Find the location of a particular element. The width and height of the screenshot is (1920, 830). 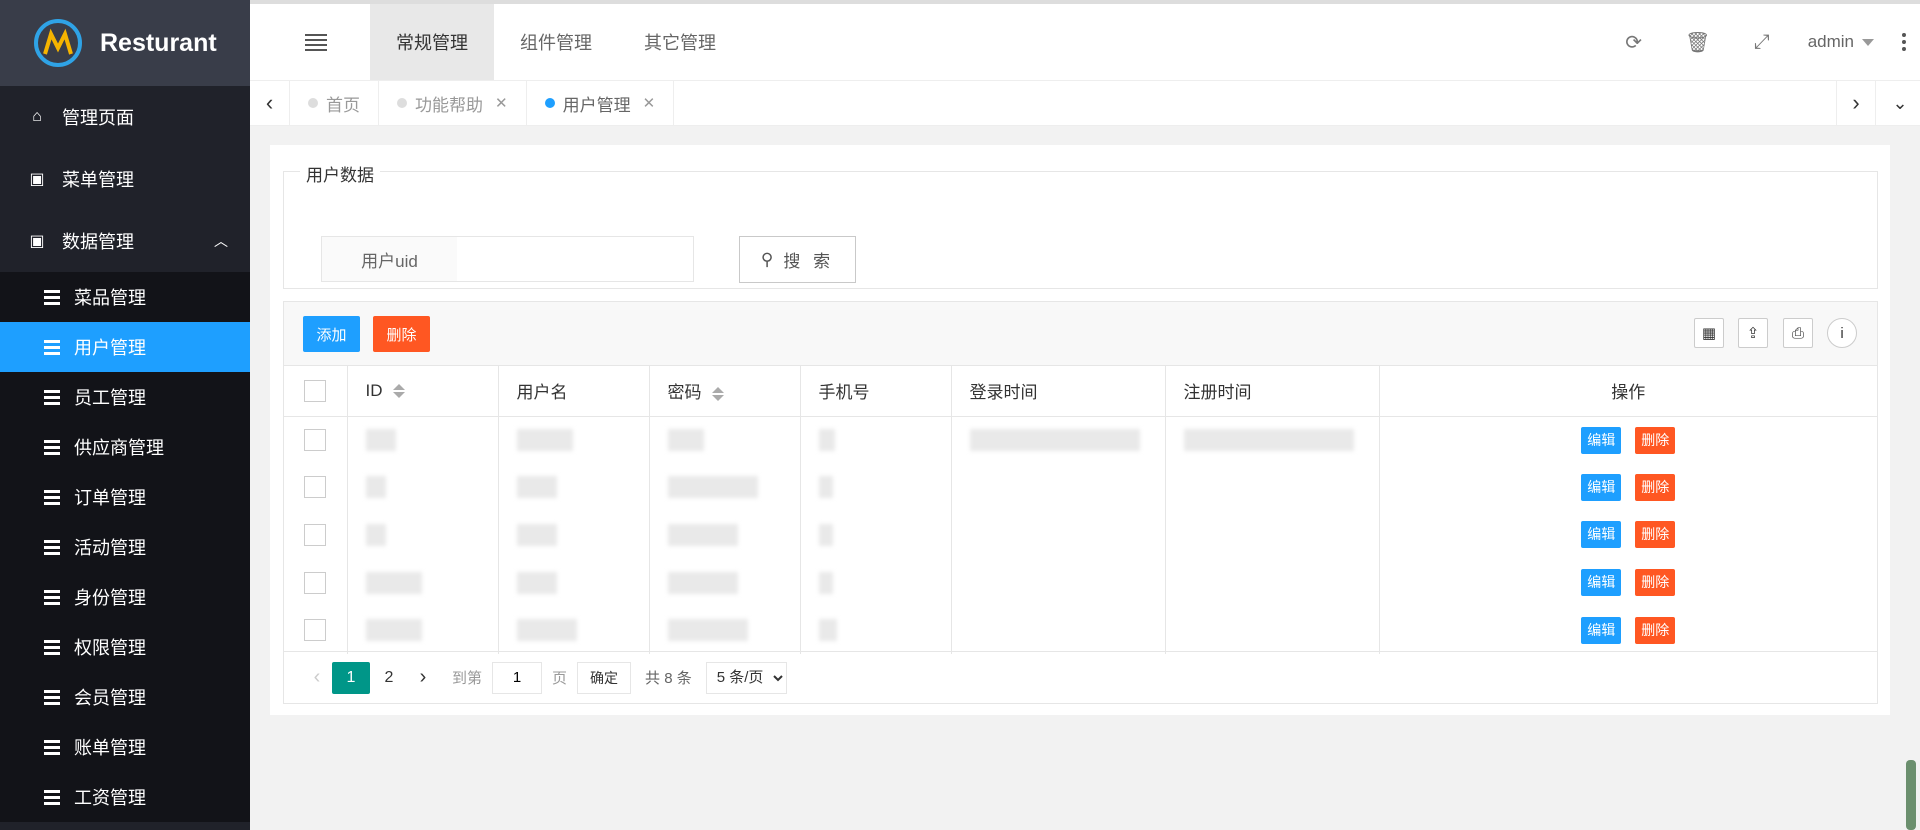

tabs-scroll-right-icon: › is located at coordinates (1856, 103).